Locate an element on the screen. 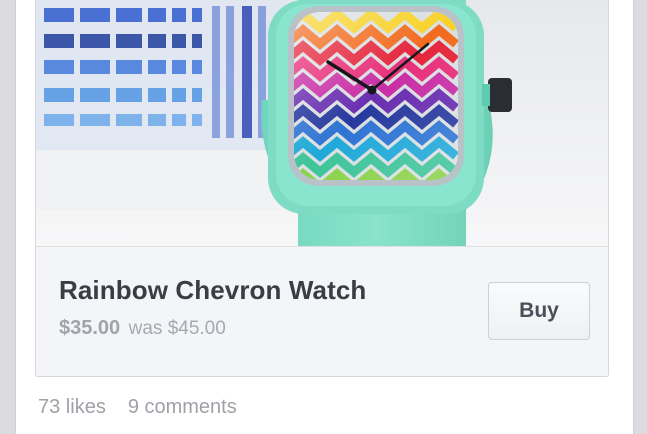 This screenshot has height=434, width=647. buy-button: Buy is located at coordinates (539, 311).